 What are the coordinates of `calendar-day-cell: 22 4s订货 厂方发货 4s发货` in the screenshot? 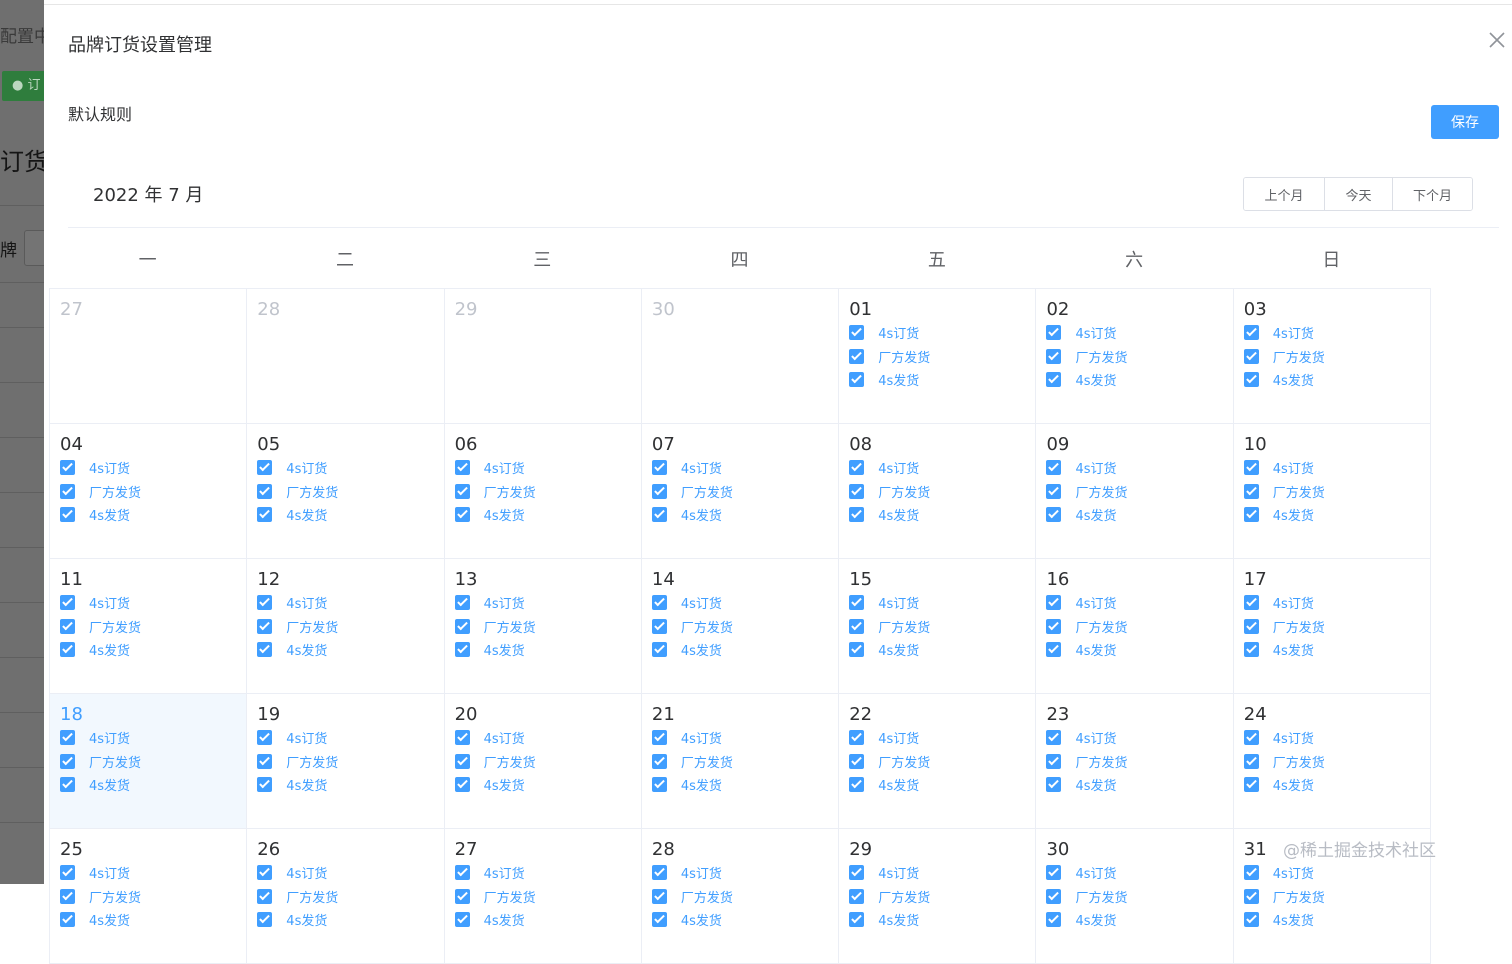 It's located at (938, 761).